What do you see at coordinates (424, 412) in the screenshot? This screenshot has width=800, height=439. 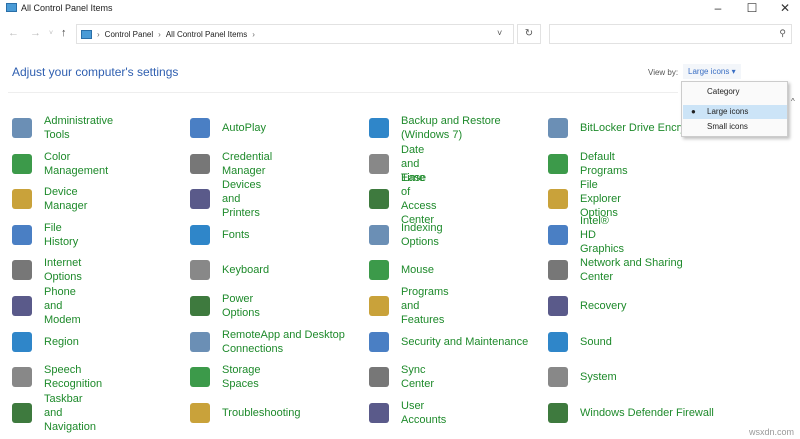 I see `item-label: User Accounts` at bounding box center [424, 412].